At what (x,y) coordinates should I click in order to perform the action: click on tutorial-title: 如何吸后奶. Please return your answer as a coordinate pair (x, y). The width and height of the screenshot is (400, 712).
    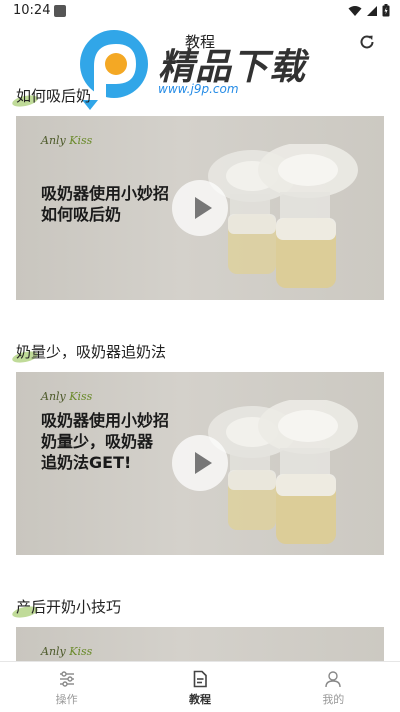
    Looking at the image, I should click on (51, 97).